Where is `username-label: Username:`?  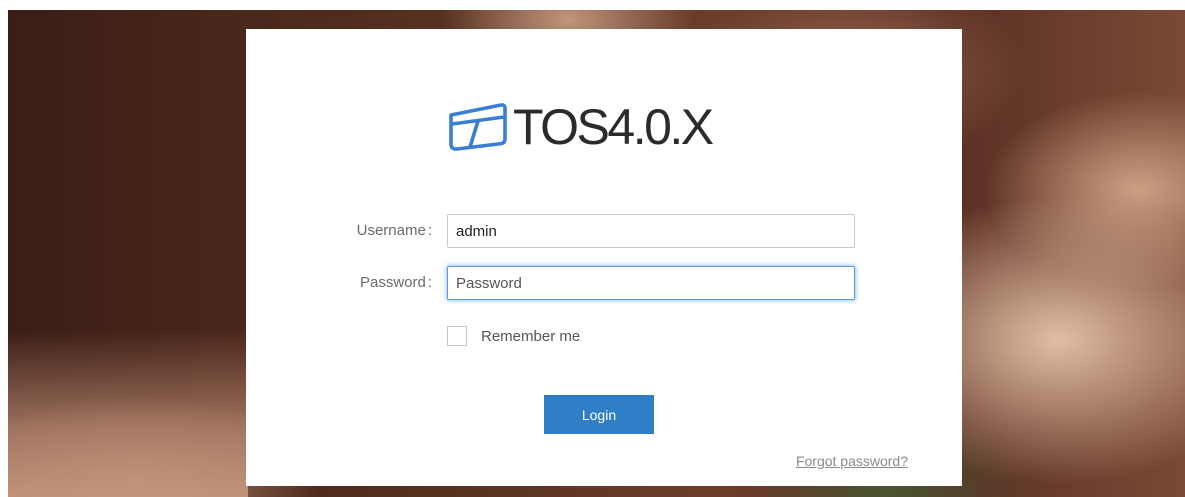 username-label: Username: is located at coordinates (394, 231).